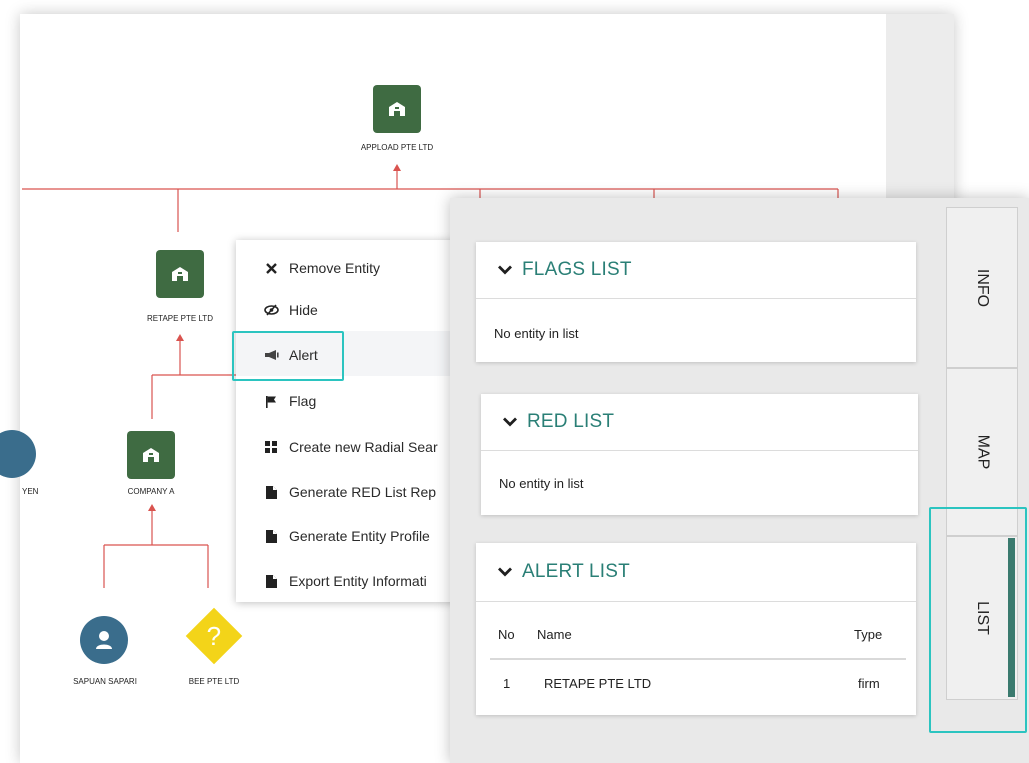 The image size is (1029, 763). I want to click on node-label-sapuan: SAPUAN SAPARI, so click(105, 681).